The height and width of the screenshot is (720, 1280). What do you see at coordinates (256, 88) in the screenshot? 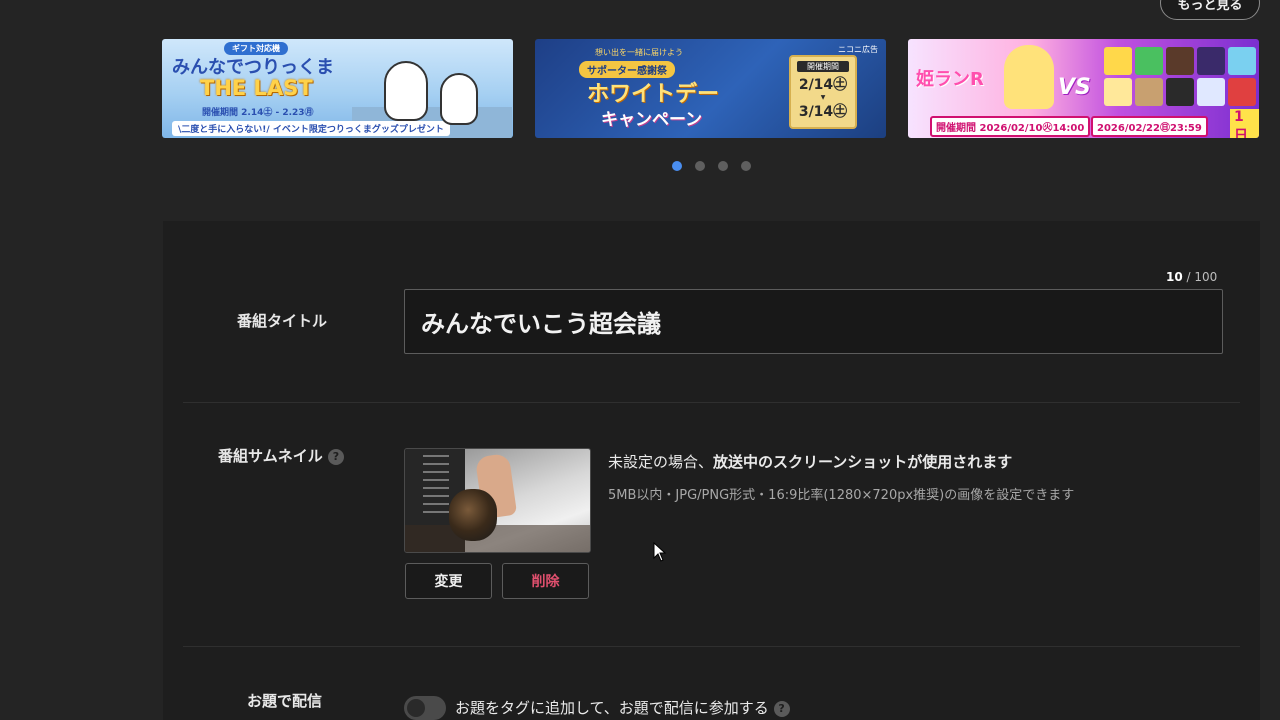
I see `banner-subtitle: THE LAST` at bounding box center [256, 88].